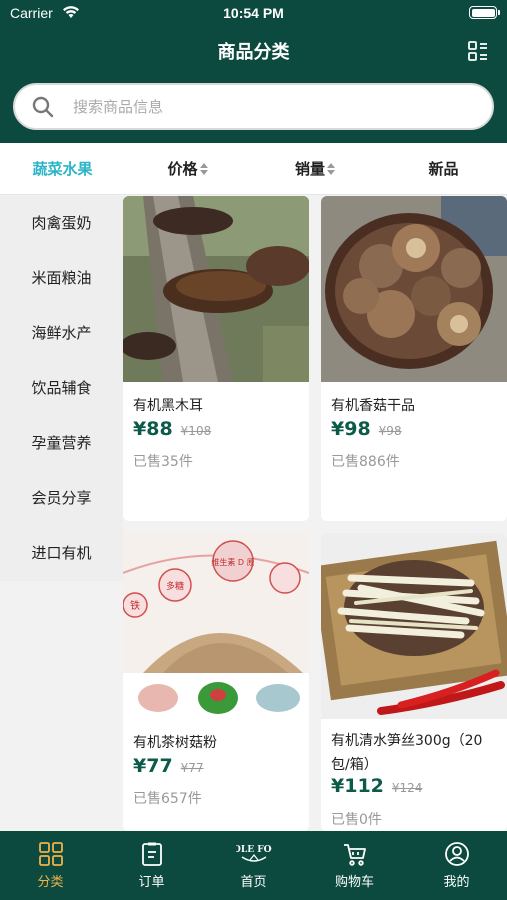 The width and height of the screenshot is (507, 900). I want to click on product-image-black-fungus, so click(216, 289).